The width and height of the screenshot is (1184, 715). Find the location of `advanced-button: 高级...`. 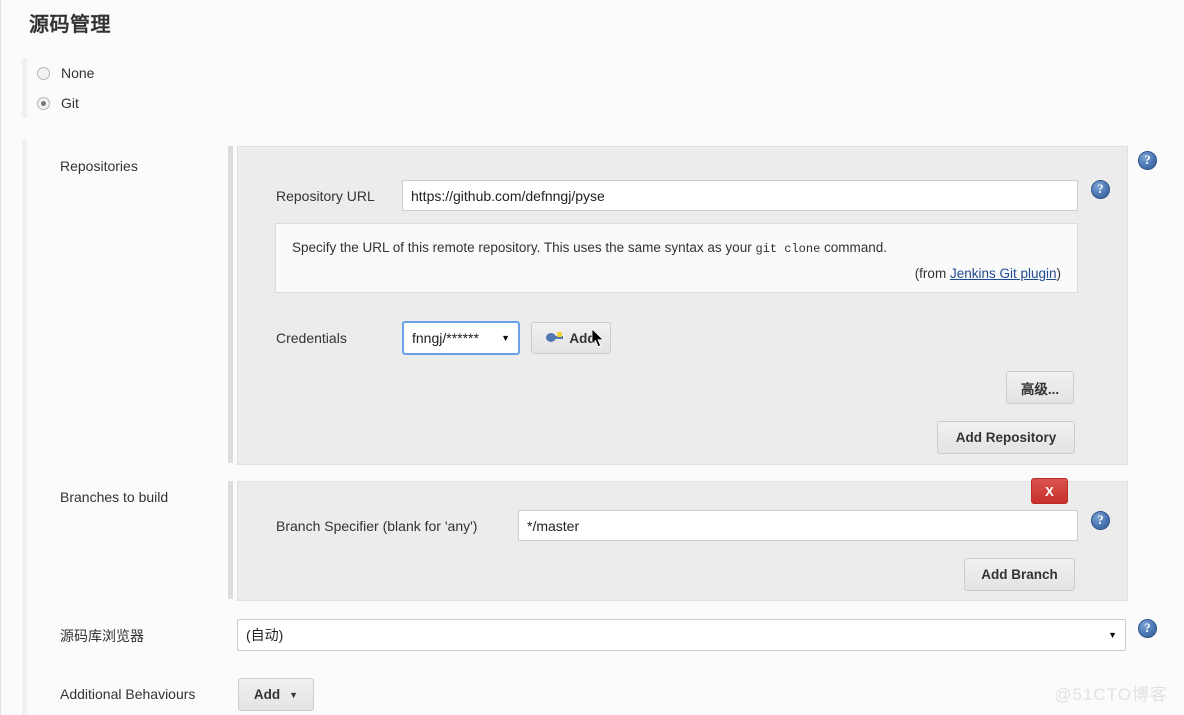

advanced-button: 高级... is located at coordinates (1040, 387).